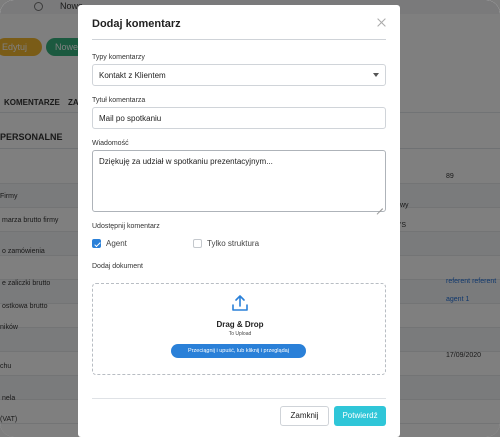 The image size is (500, 437). Describe the element at coordinates (116, 243) in the screenshot. I see `agent-checkbox-label: Agent` at that location.